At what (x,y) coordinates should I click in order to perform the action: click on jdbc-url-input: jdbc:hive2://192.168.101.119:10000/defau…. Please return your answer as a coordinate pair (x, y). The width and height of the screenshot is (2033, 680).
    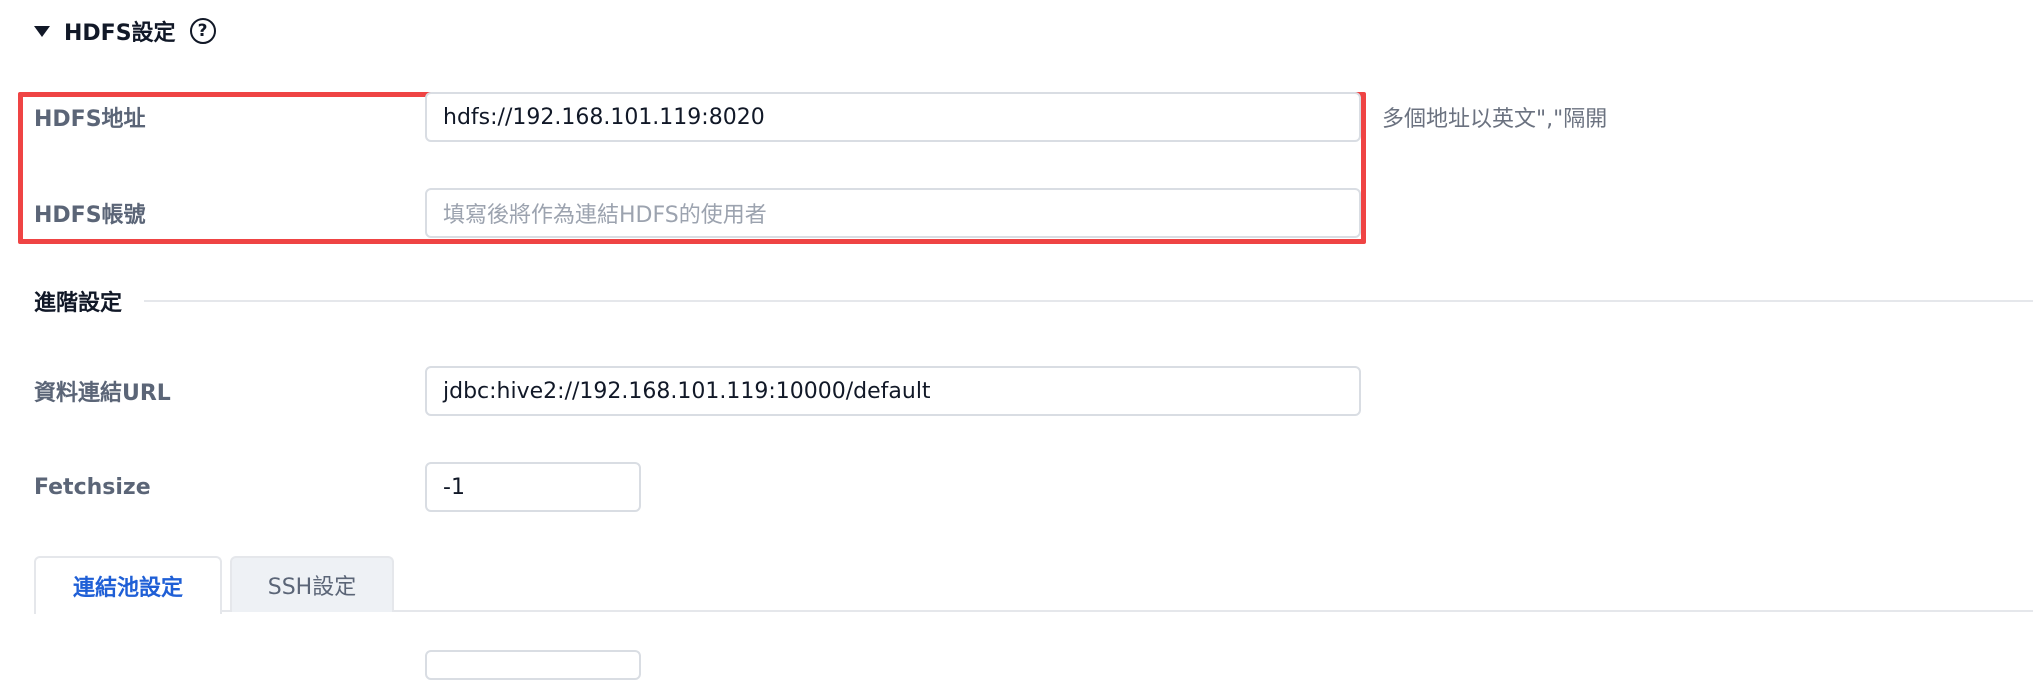
    Looking at the image, I should click on (893, 391).